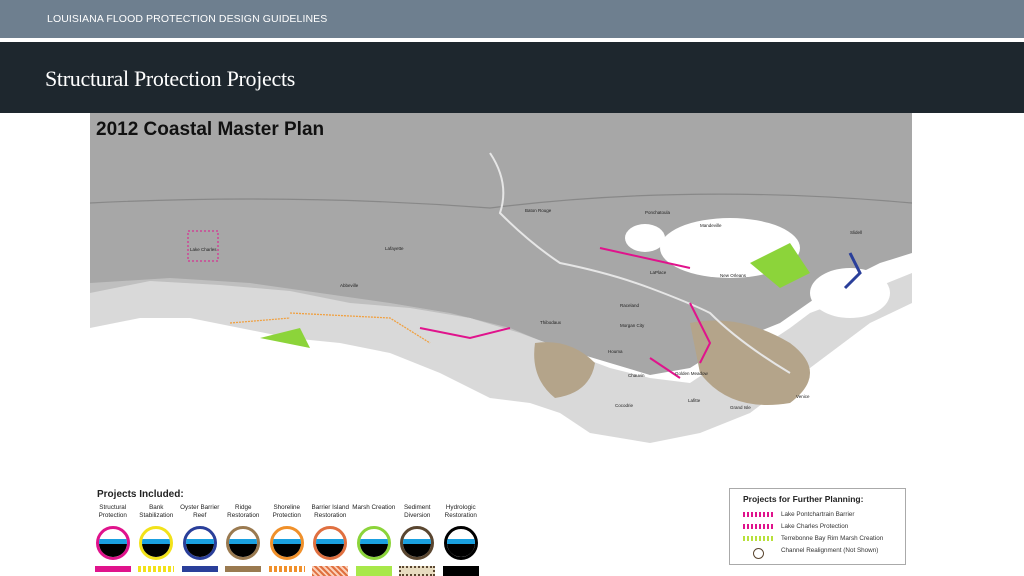 The width and height of the screenshot is (1024, 576). What do you see at coordinates (803, 499) in the screenshot?
I see `planning-title: Projects for Further Planning:` at bounding box center [803, 499].